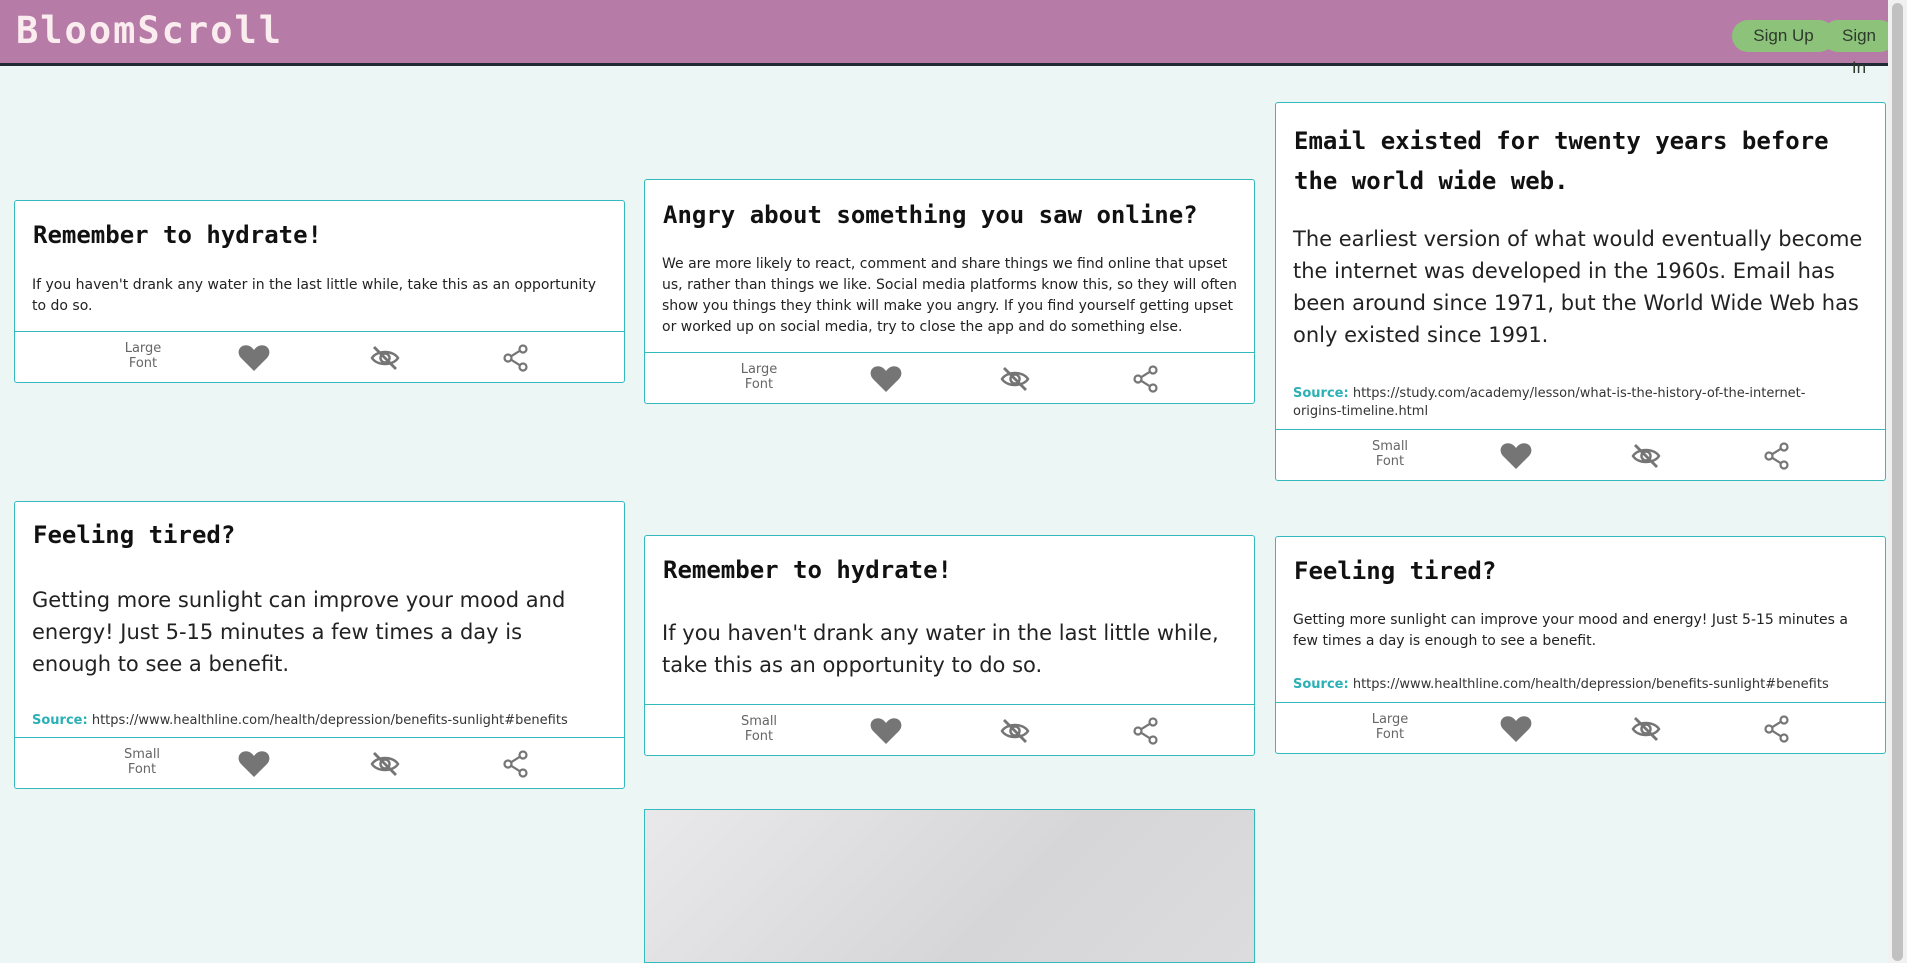 Image resolution: width=1907 pixels, height=963 pixels. I want to click on card-title: Angry about something you saw online?, so click(930, 215).